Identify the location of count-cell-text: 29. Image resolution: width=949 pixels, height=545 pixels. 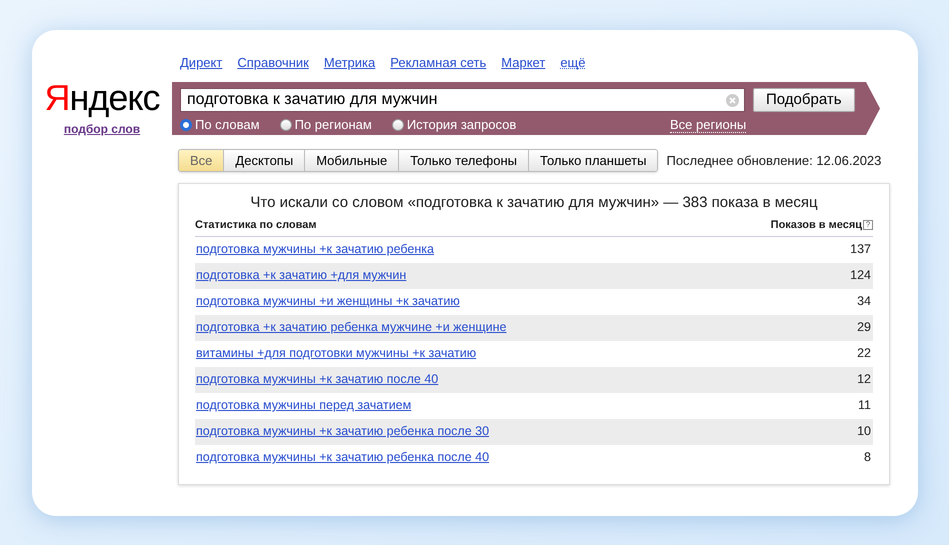
(864, 327).